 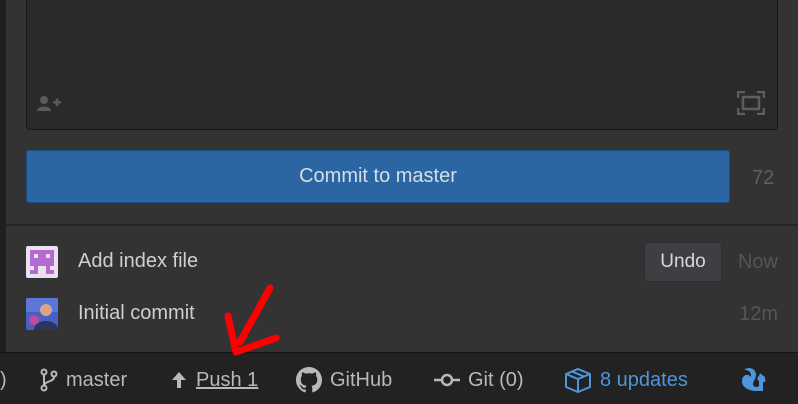 I want to click on package-updates-button: 8 updates, so click(x=626, y=380).